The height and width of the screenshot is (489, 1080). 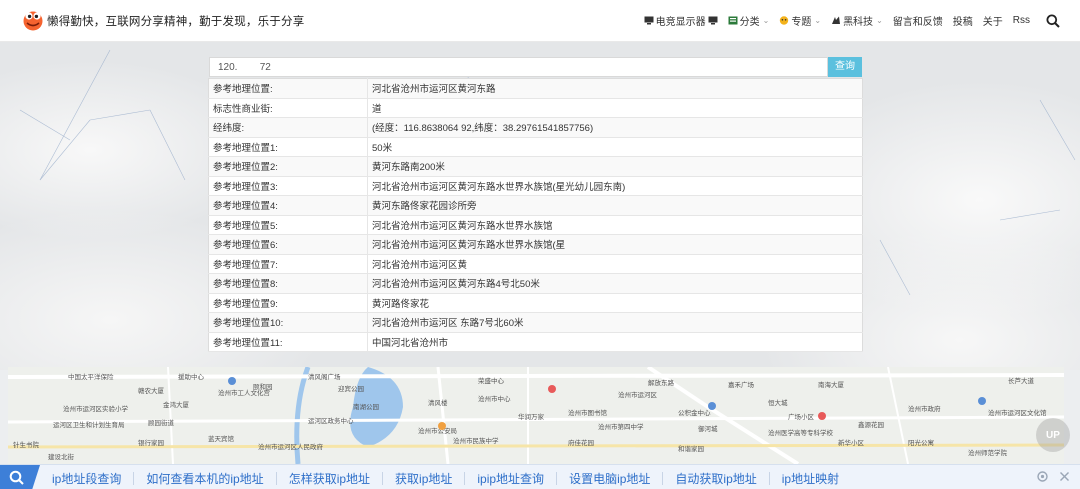 What do you see at coordinates (615, 166) in the screenshot?
I see `result-value: 黄河东路南200米` at bounding box center [615, 166].